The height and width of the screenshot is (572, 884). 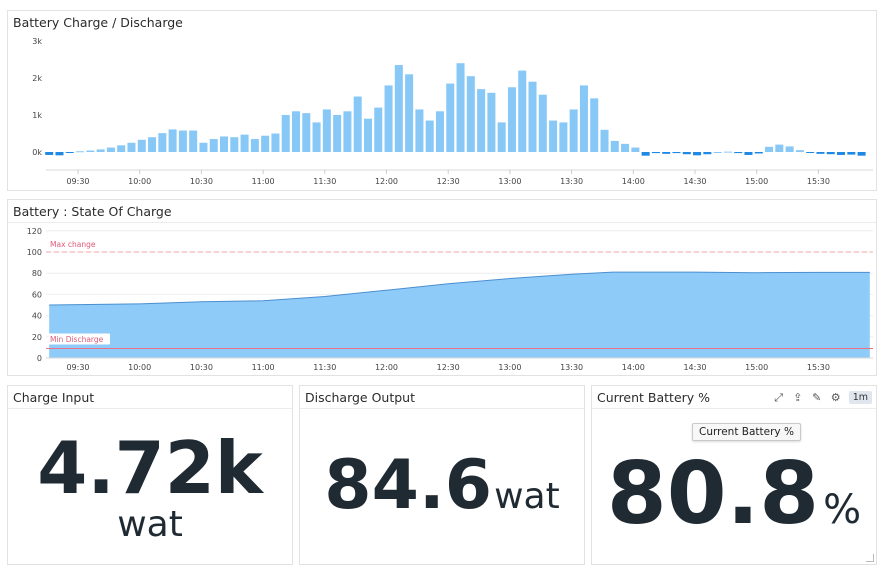 What do you see at coordinates (442, 491) in the screenshot?
I see `discharge-output-display: 84.6wat` at bounding box center [442, 491].